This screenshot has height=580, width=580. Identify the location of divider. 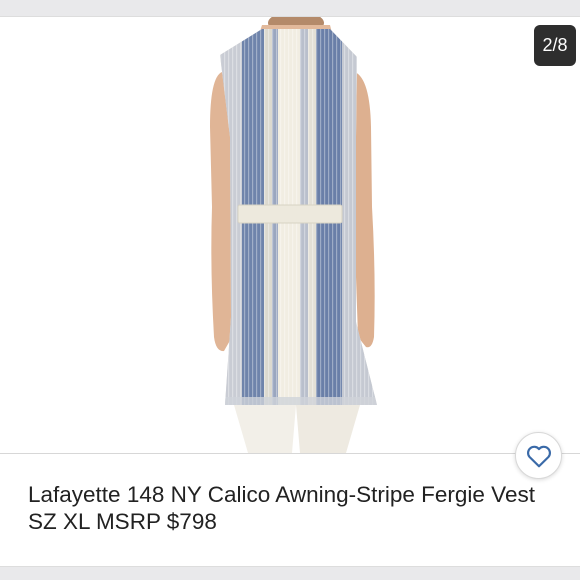
(290, 453).